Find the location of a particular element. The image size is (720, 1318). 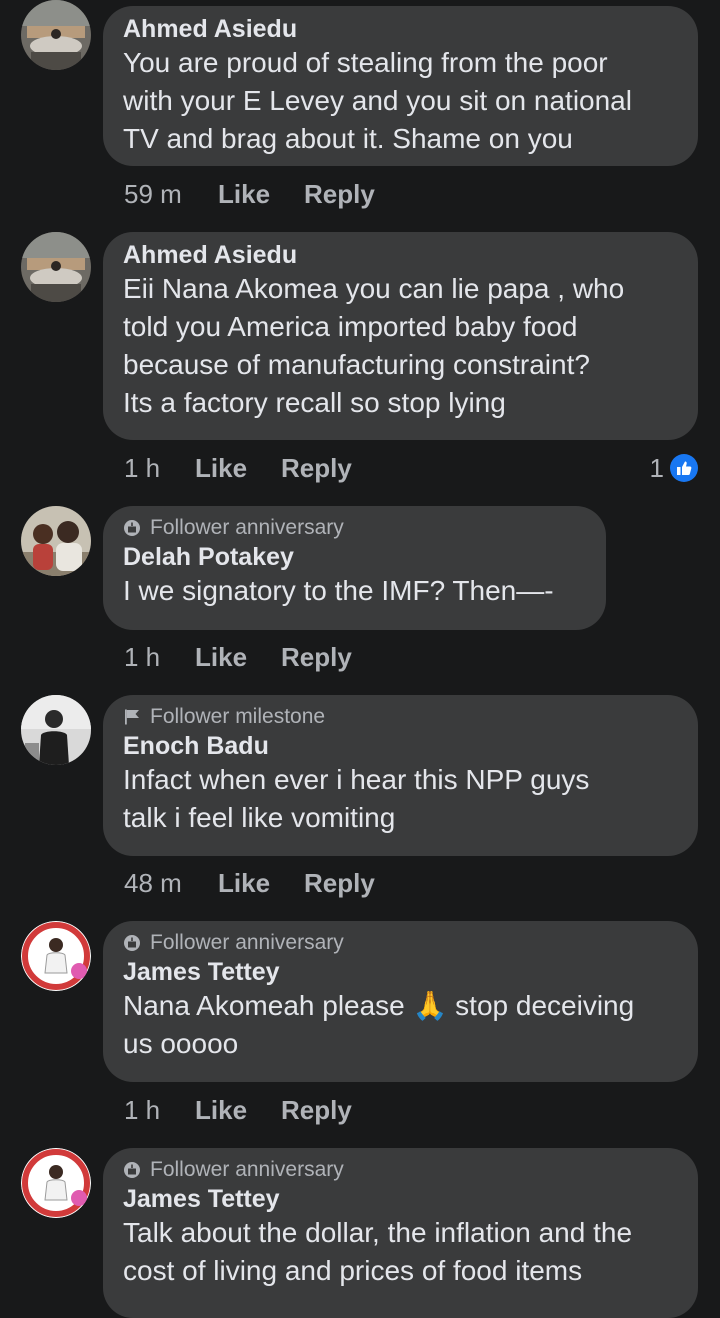

comment-timestamp: 48 m is located at coordinates (171, 883).